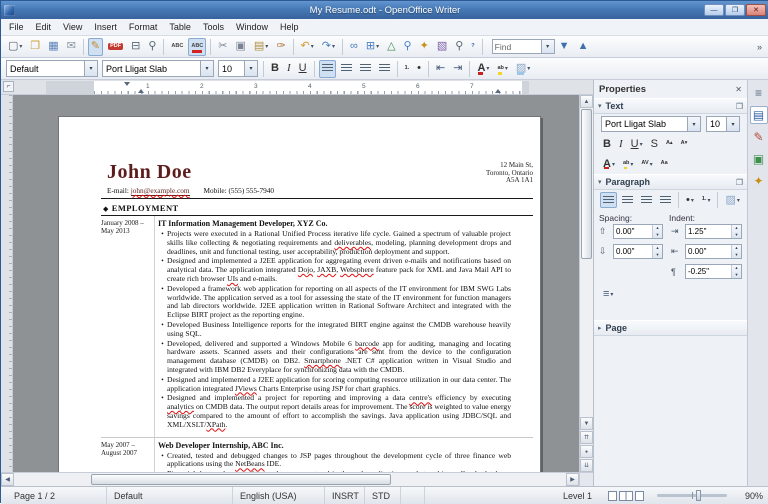  What do you see at coordinates (693, 124) in the screenshot?
I see `sidebar-font-dropdown-icon: ▾` at bounding box center [693, 124].